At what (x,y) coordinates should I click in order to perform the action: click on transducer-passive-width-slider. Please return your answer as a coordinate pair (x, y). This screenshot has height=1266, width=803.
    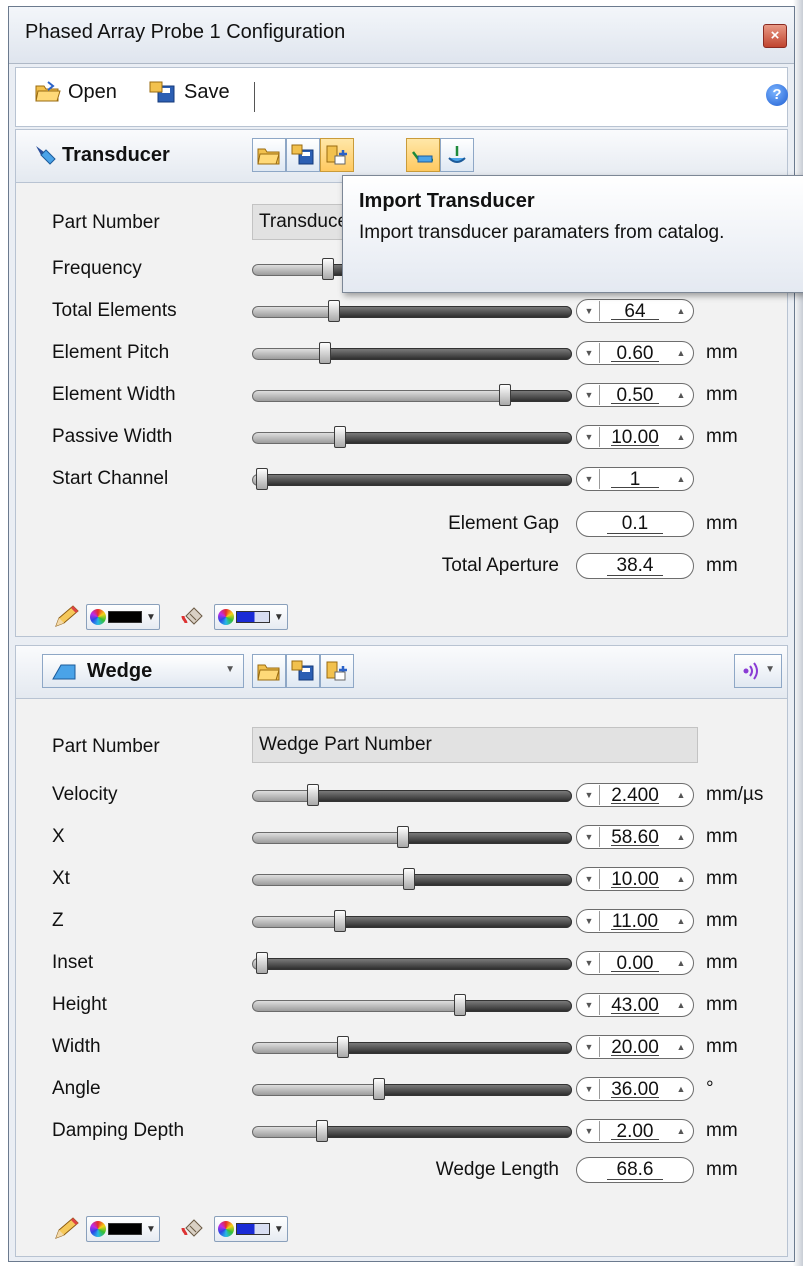
    Looking at the image, I should click on (412, 437).